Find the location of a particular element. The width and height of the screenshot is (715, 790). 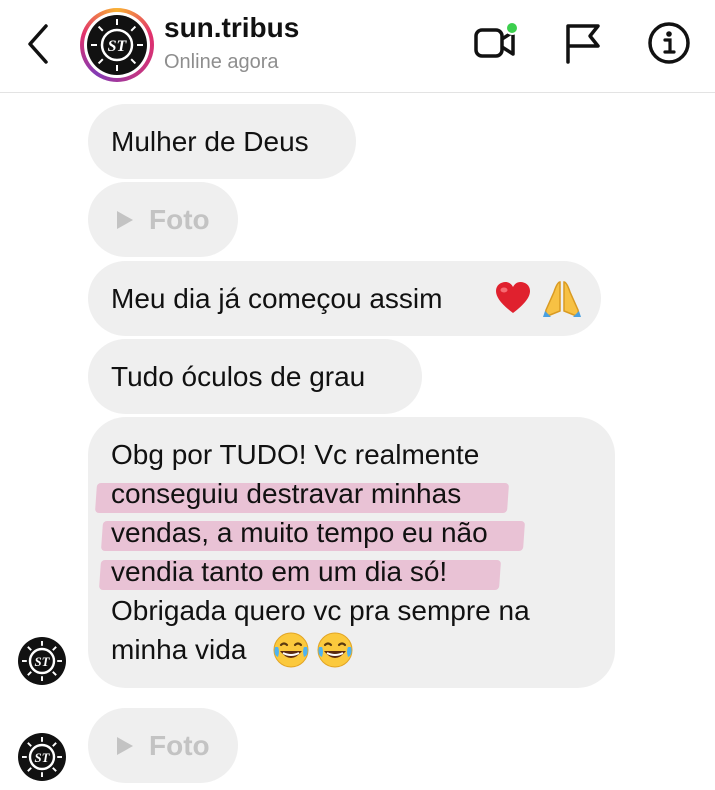

message-line: vendas, a muito tempo eu não is located at coordinates (299, 532).